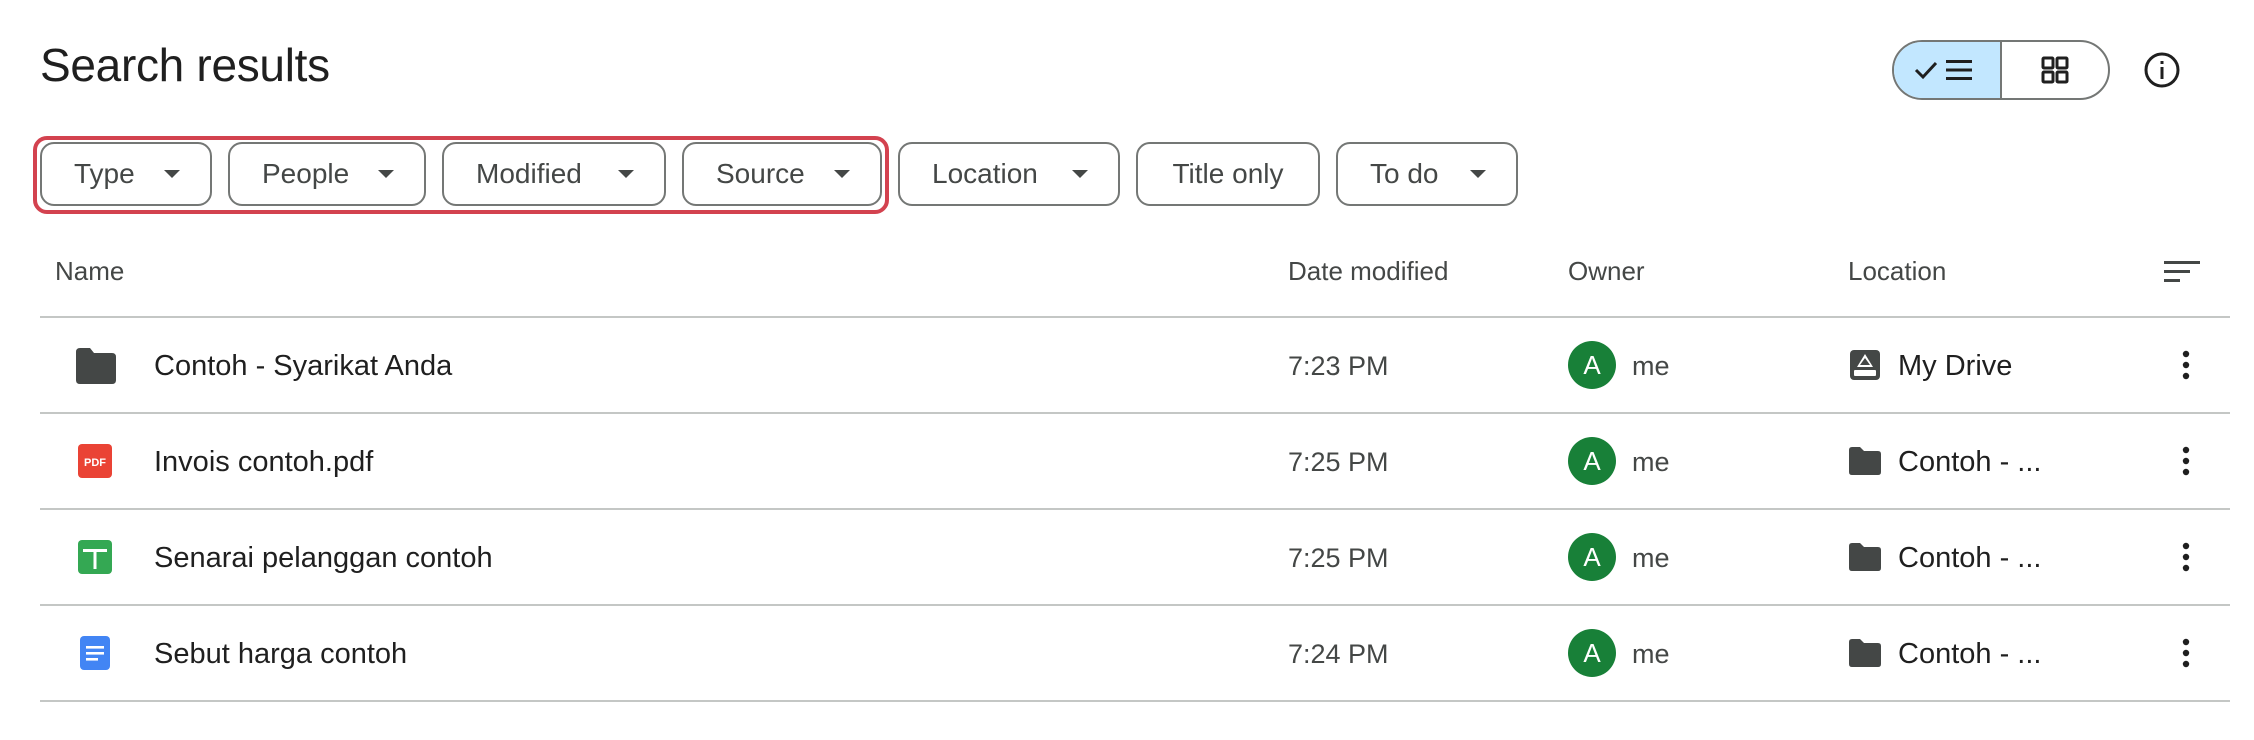  What do you see at coordinates (303, 366) in the screenshot?
I see `file-name: Contoh - Syarikat Anda` at bounding box center [303, 366].